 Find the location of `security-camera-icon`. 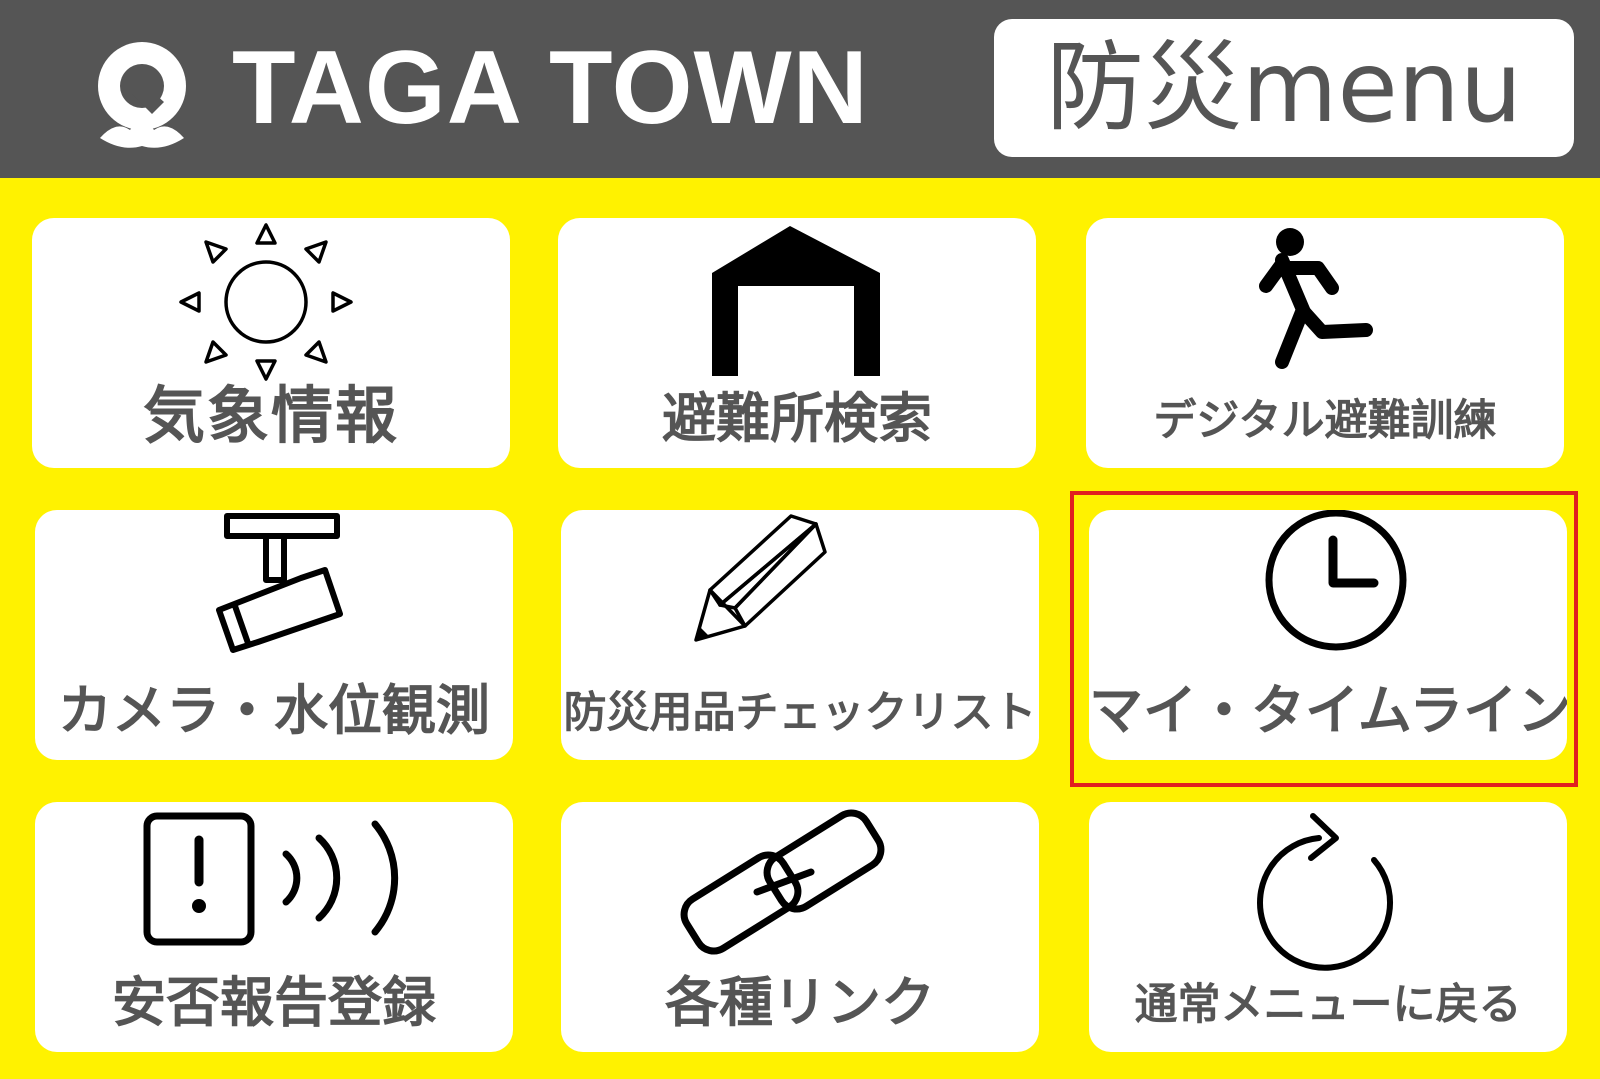

security-camera-icon is located at coordinates (279, 583).